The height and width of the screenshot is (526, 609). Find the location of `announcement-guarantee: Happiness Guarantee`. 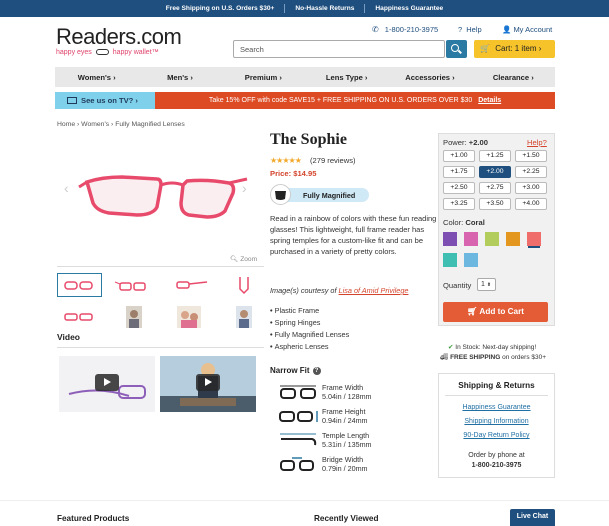

announcement-guarantee: Happiness Guarantee is located at coordinates (409, 8).